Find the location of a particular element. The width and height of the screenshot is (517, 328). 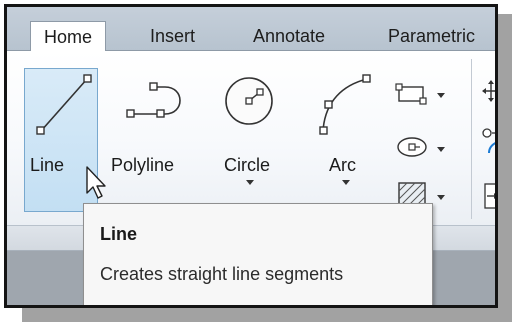

tooltip-divider is located at coordinates (258, 306).